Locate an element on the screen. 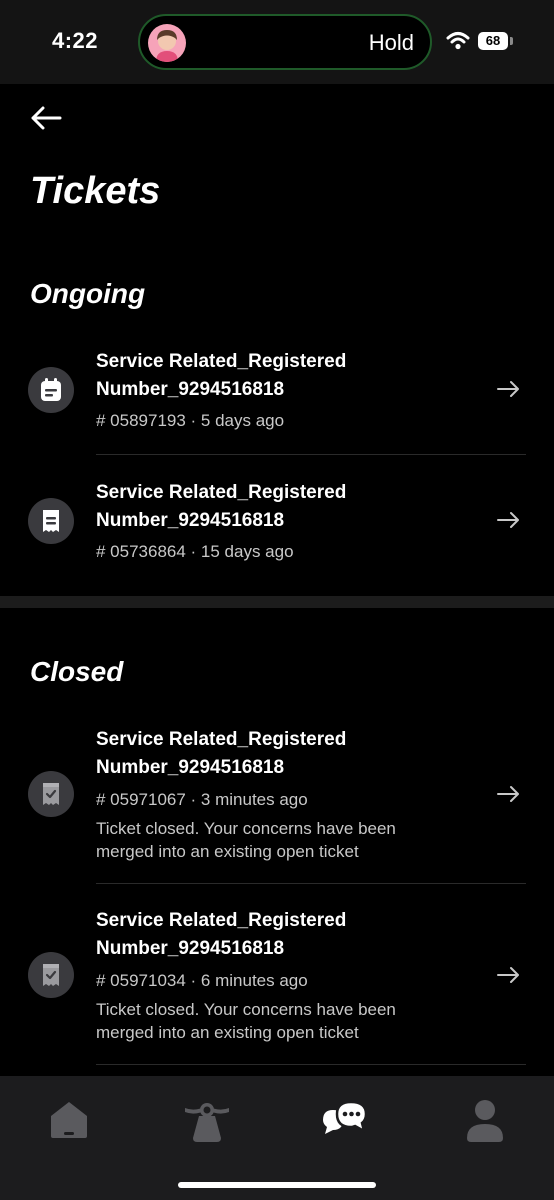 This screenshot has width=554, height=1200. section-title-closed: Closed is located at coordinates (77, 671).